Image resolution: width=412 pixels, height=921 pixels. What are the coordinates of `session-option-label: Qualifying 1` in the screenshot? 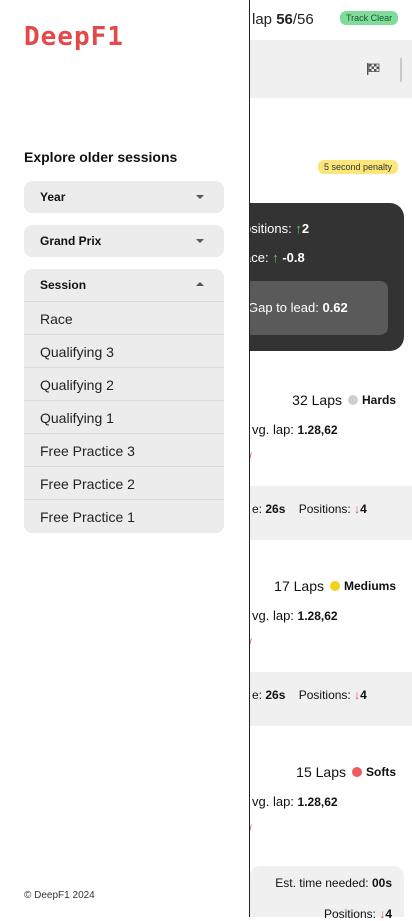 It's located at (77, 418).